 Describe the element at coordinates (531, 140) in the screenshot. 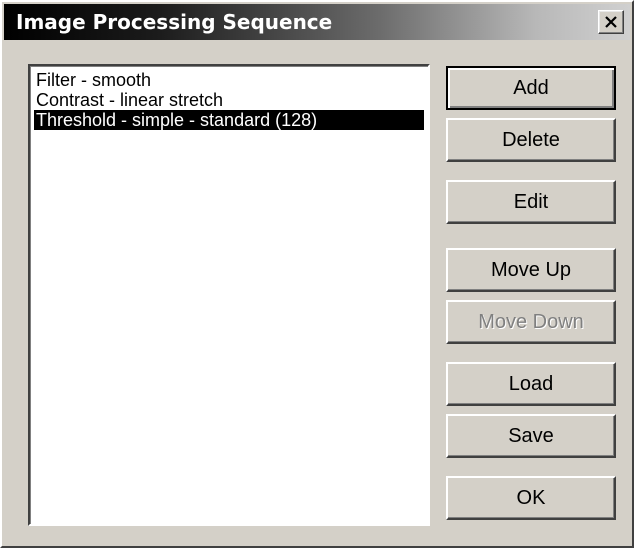

I see `delete-button: Delete` at that location.